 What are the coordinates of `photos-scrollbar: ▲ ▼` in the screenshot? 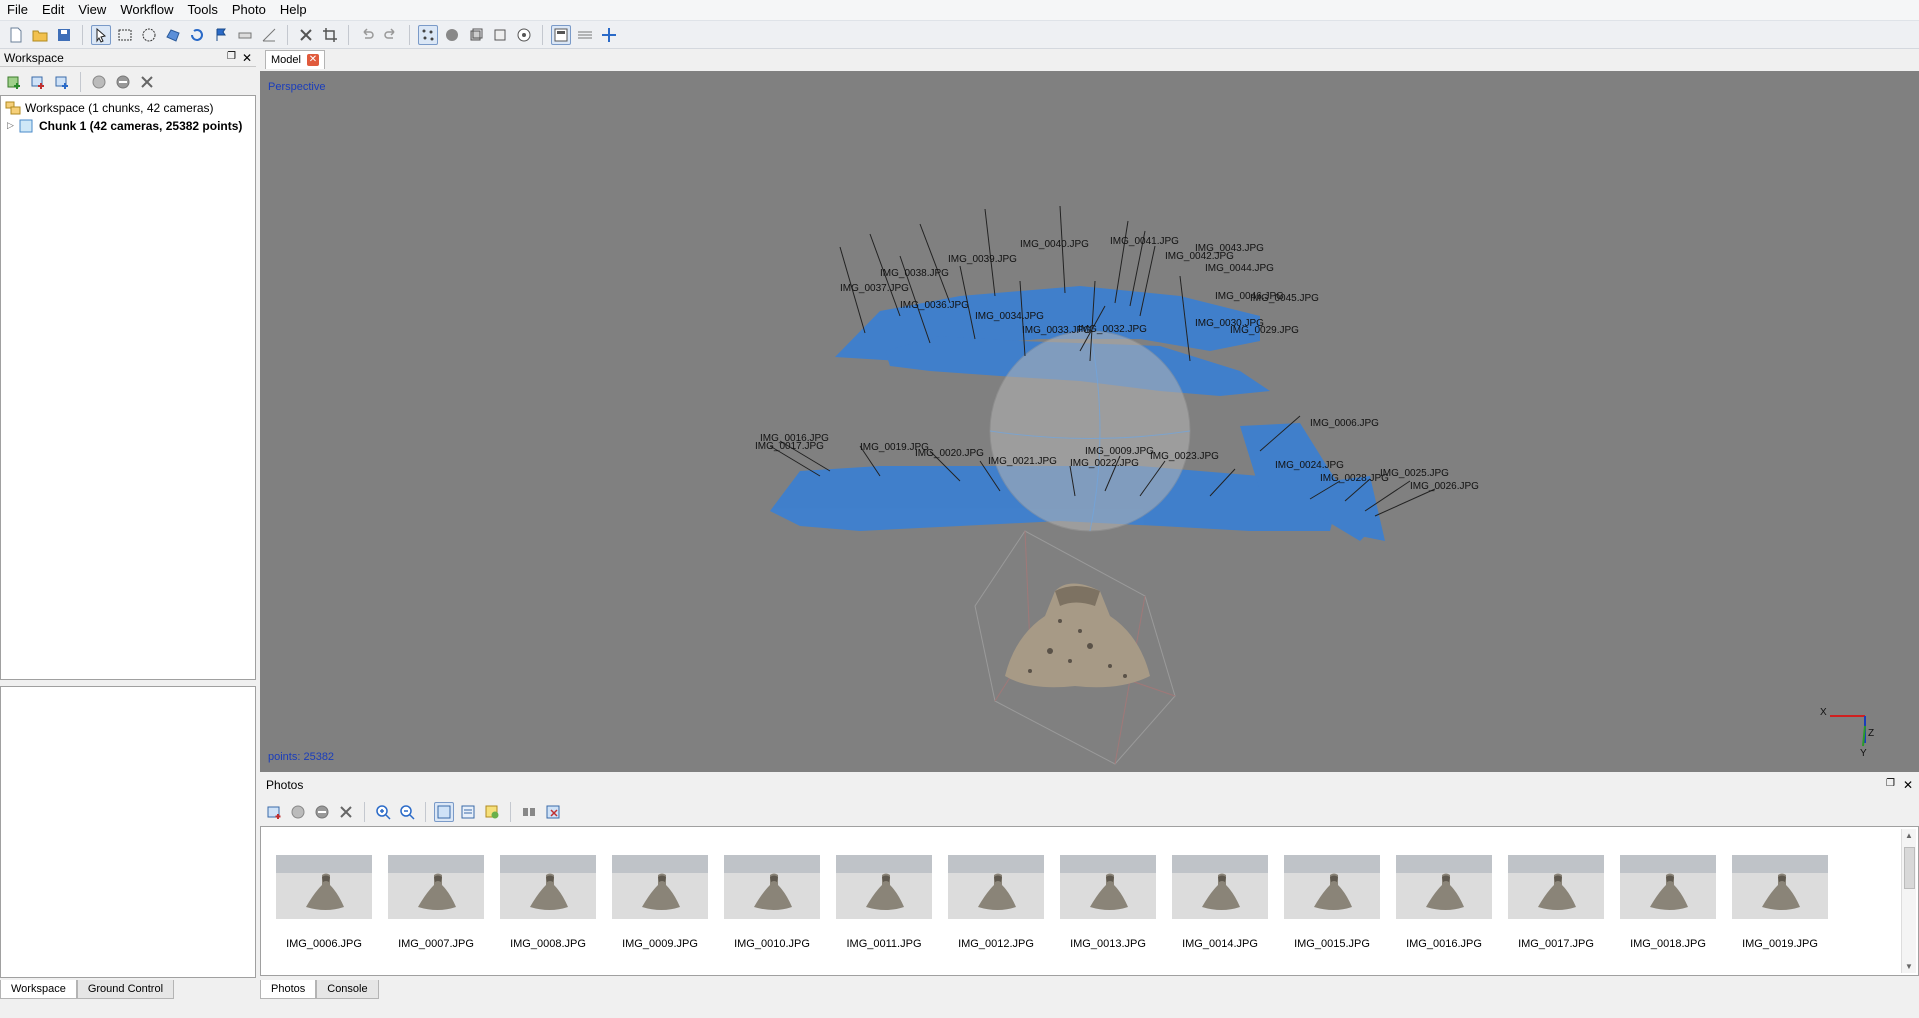 It's located at (1908, 901).